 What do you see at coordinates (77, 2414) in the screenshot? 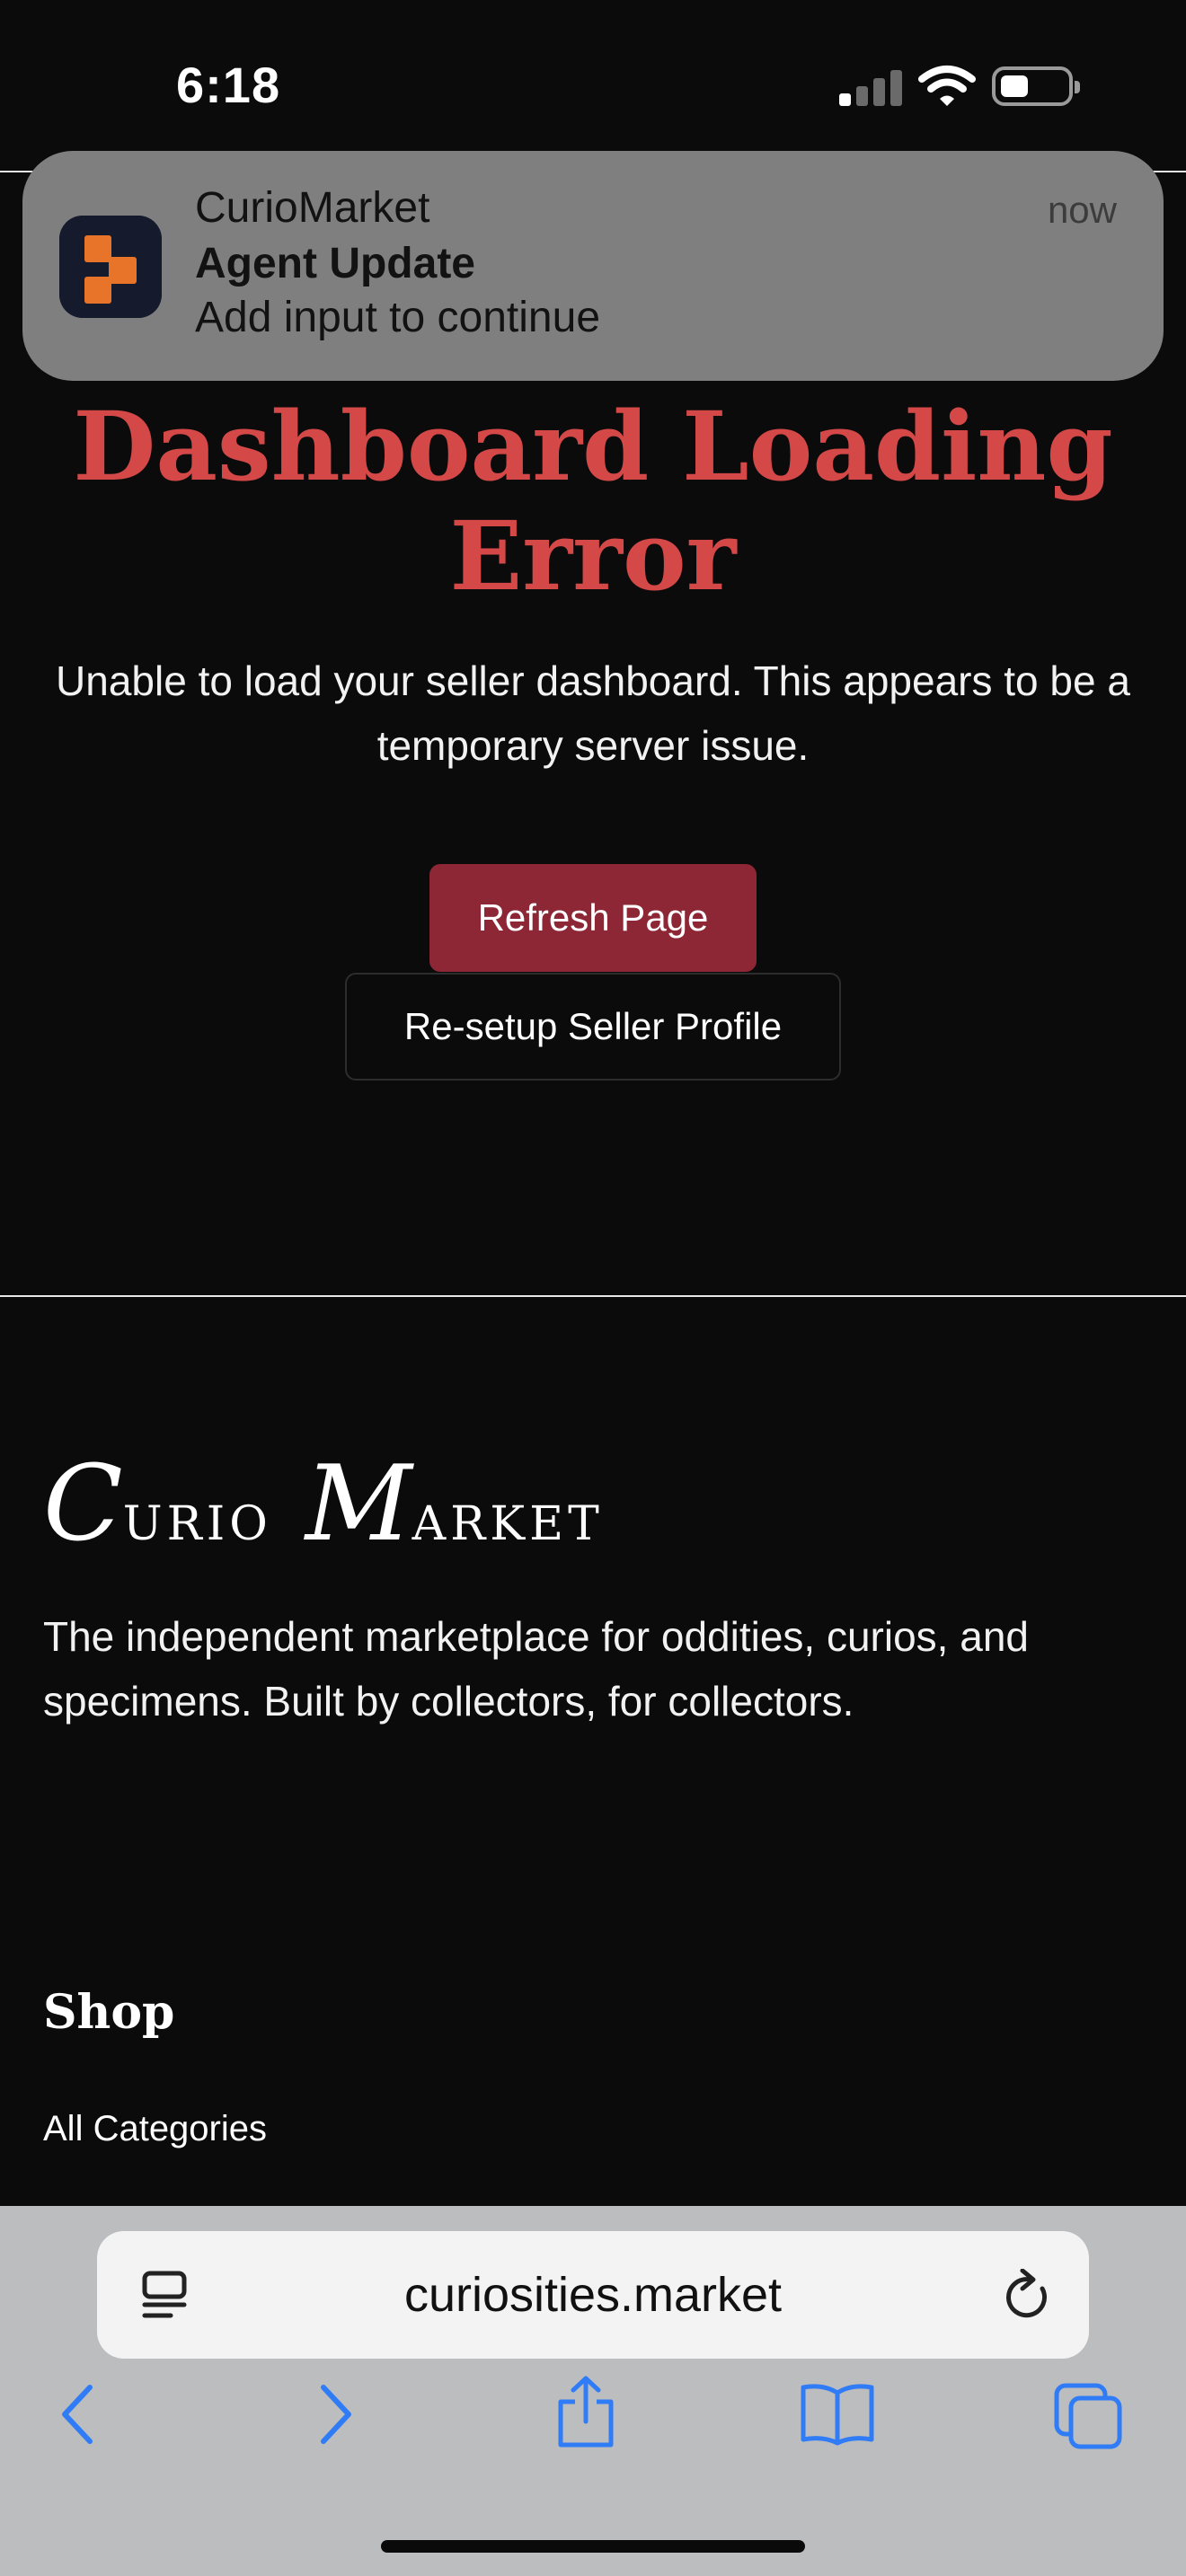
I see `back-icon` at bounding box center [77, 2414].